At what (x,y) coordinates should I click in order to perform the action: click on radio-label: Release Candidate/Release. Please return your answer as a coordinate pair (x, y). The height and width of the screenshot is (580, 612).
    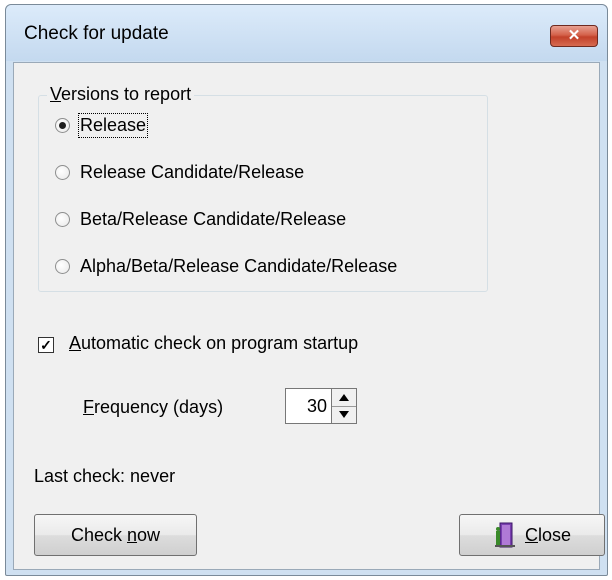
    Looking at the image, I should click on (192, 171).